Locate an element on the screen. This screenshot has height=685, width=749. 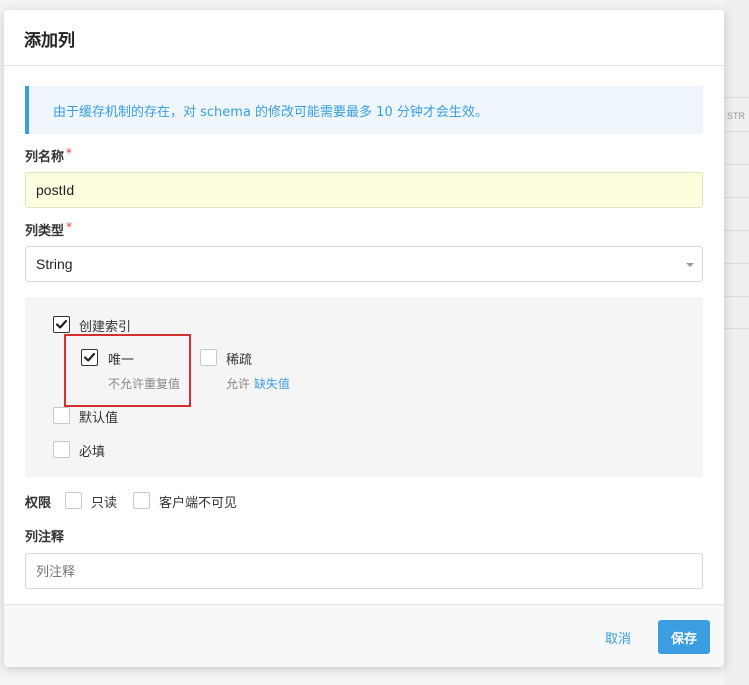
comment-label: 列注释 is located at coordinates (45, 537).